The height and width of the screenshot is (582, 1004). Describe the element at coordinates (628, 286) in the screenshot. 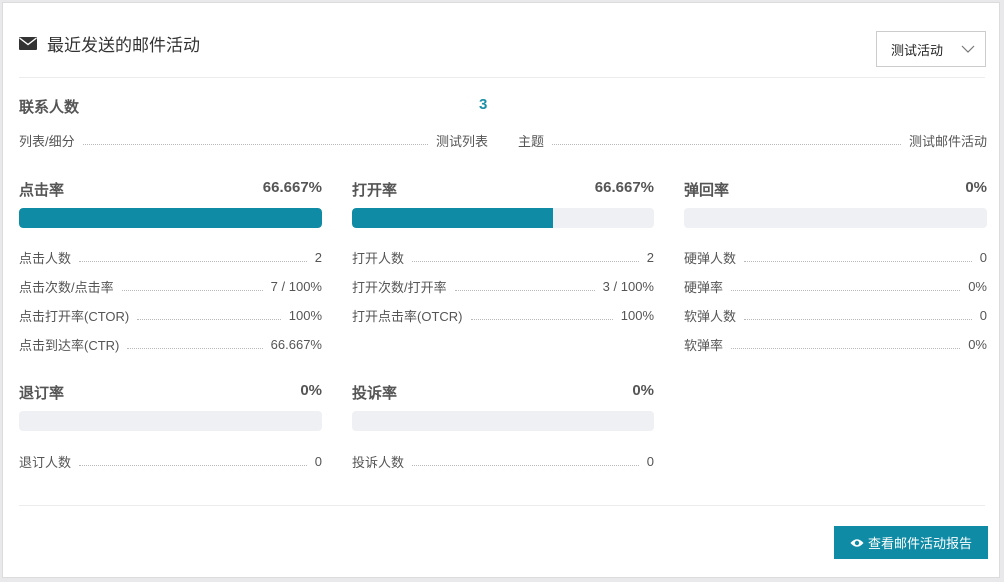

I see `stat-row-value: 3 / 100%` at that location.